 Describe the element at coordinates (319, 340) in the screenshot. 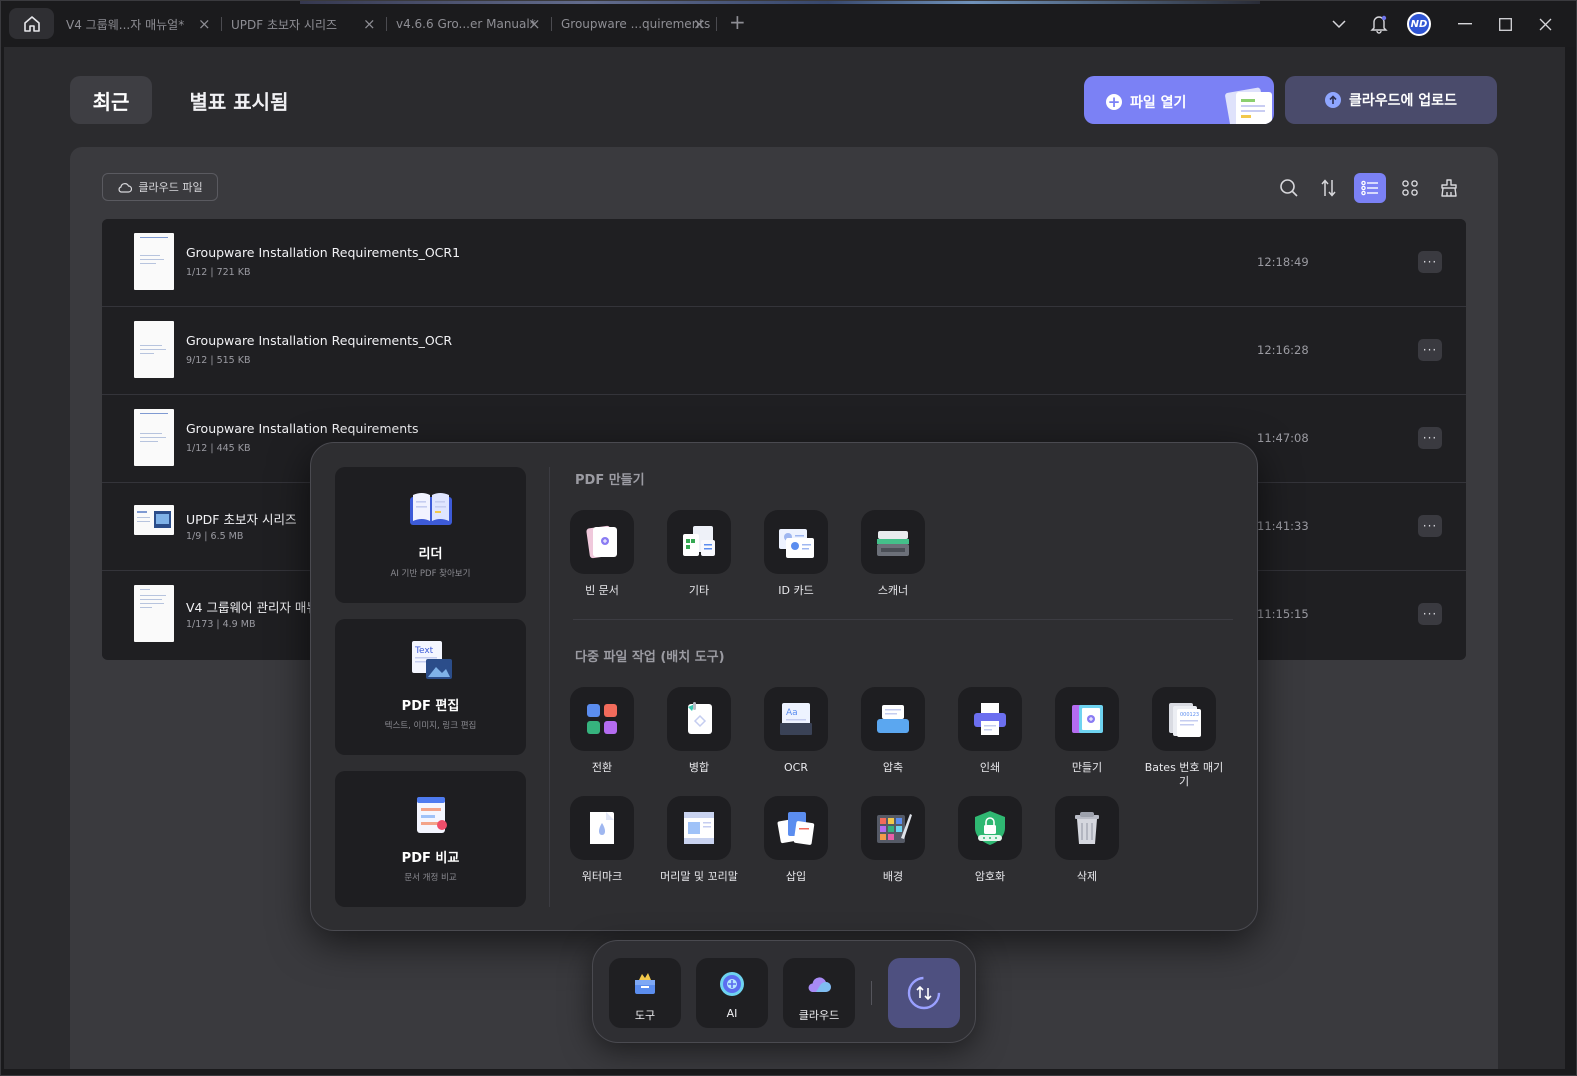

I see `file-name: Groupware Installation Requirements_OCR` at that location.